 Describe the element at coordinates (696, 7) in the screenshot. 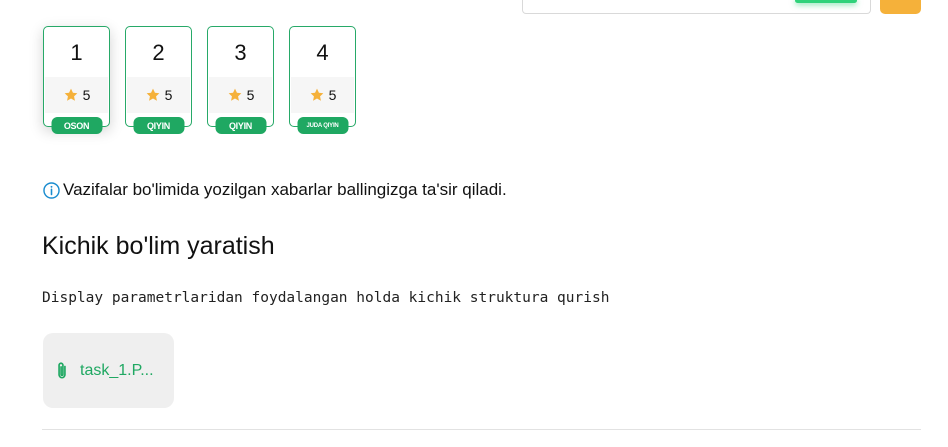

I see `top-input-field` at that location.